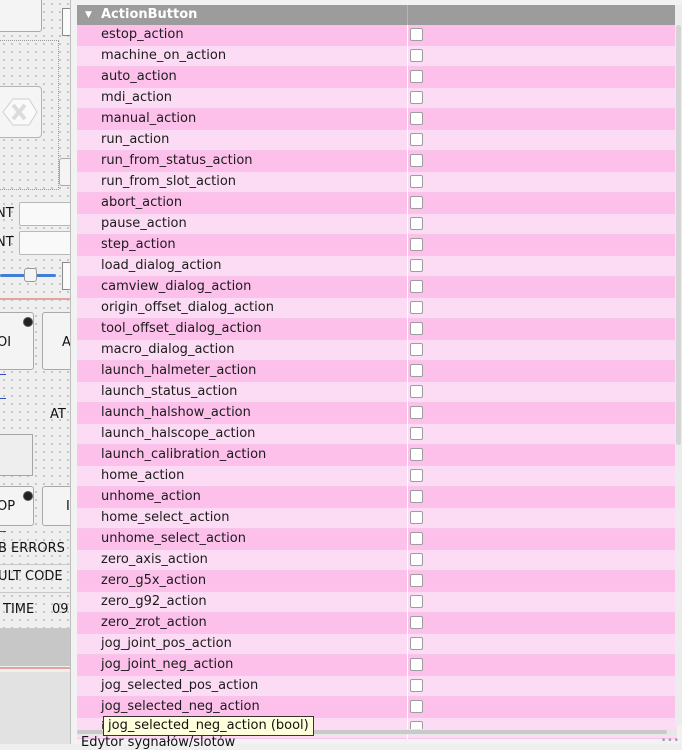 The image size is (682, 750). I want to click on property-row: unhome_action, so click(377, 497).